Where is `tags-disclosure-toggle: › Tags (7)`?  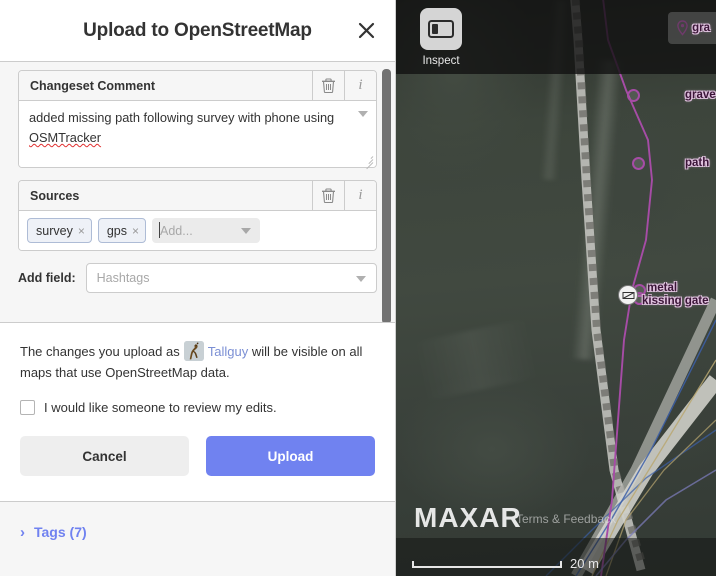 tags-disclosure-toggle: › Tags (7) is located at coordinates (197, 532).